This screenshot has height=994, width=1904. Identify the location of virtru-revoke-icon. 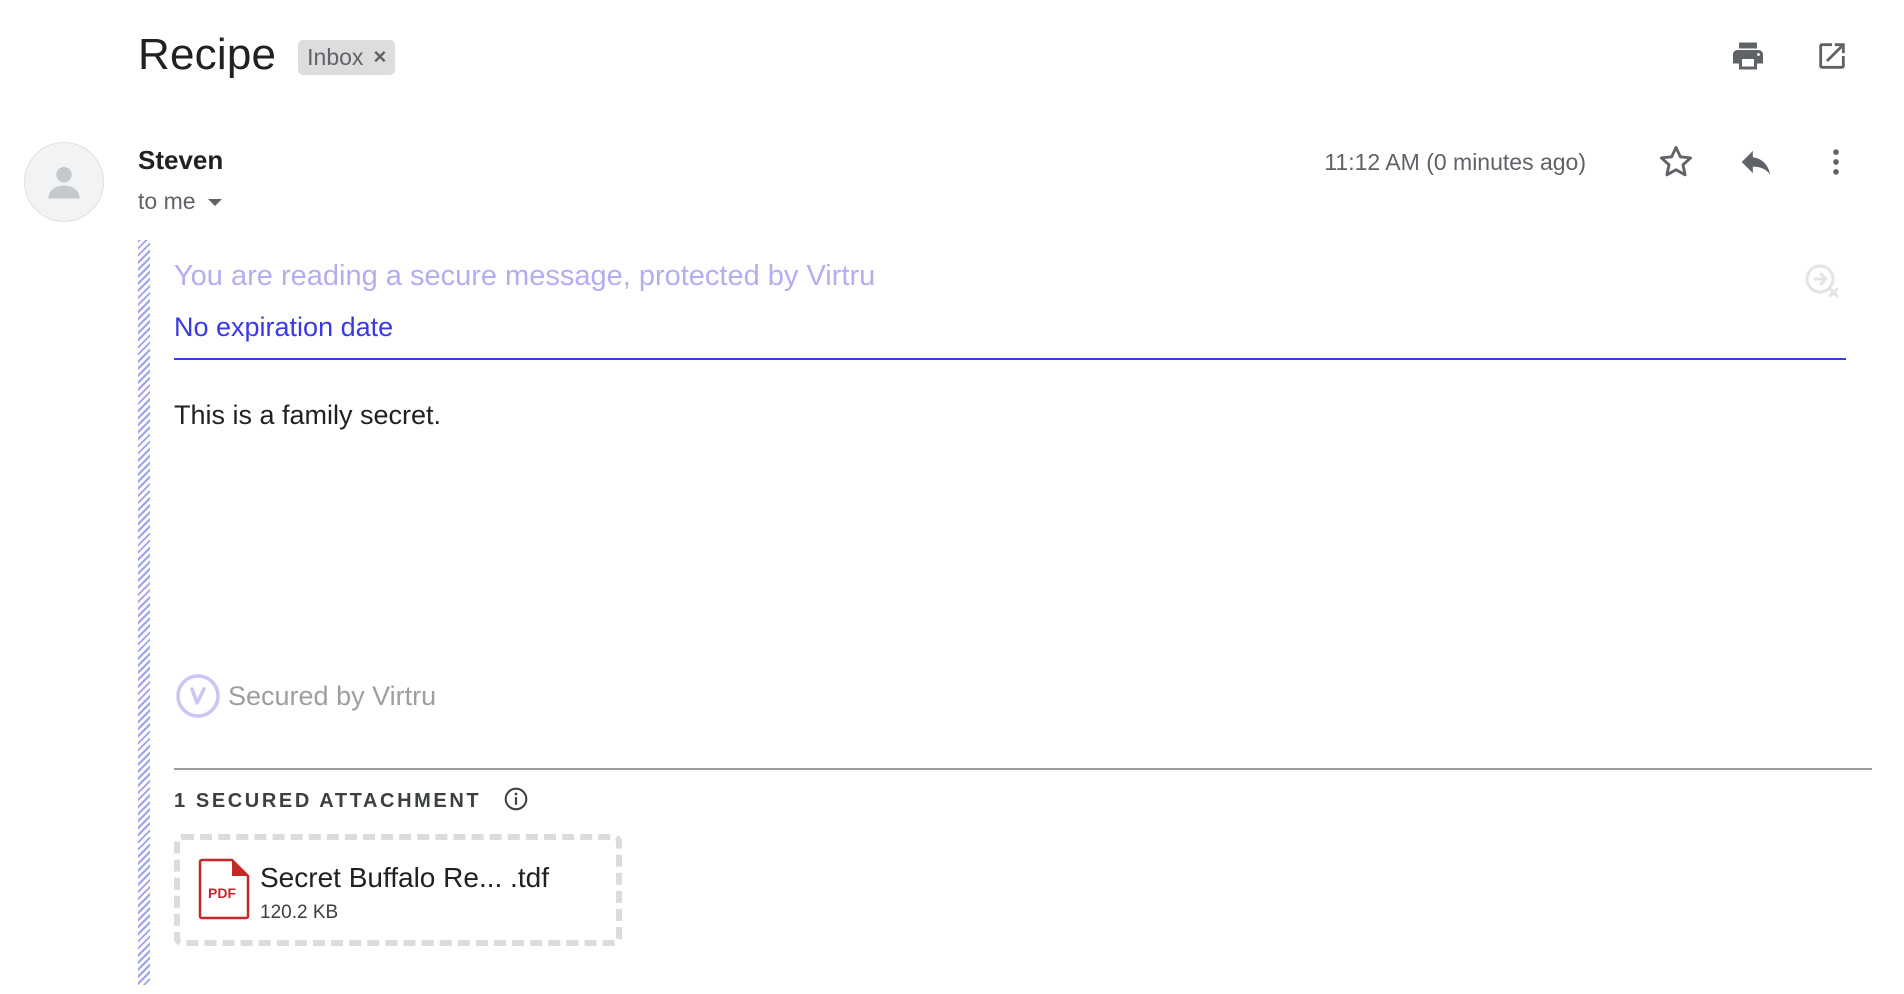
(1822, 281).